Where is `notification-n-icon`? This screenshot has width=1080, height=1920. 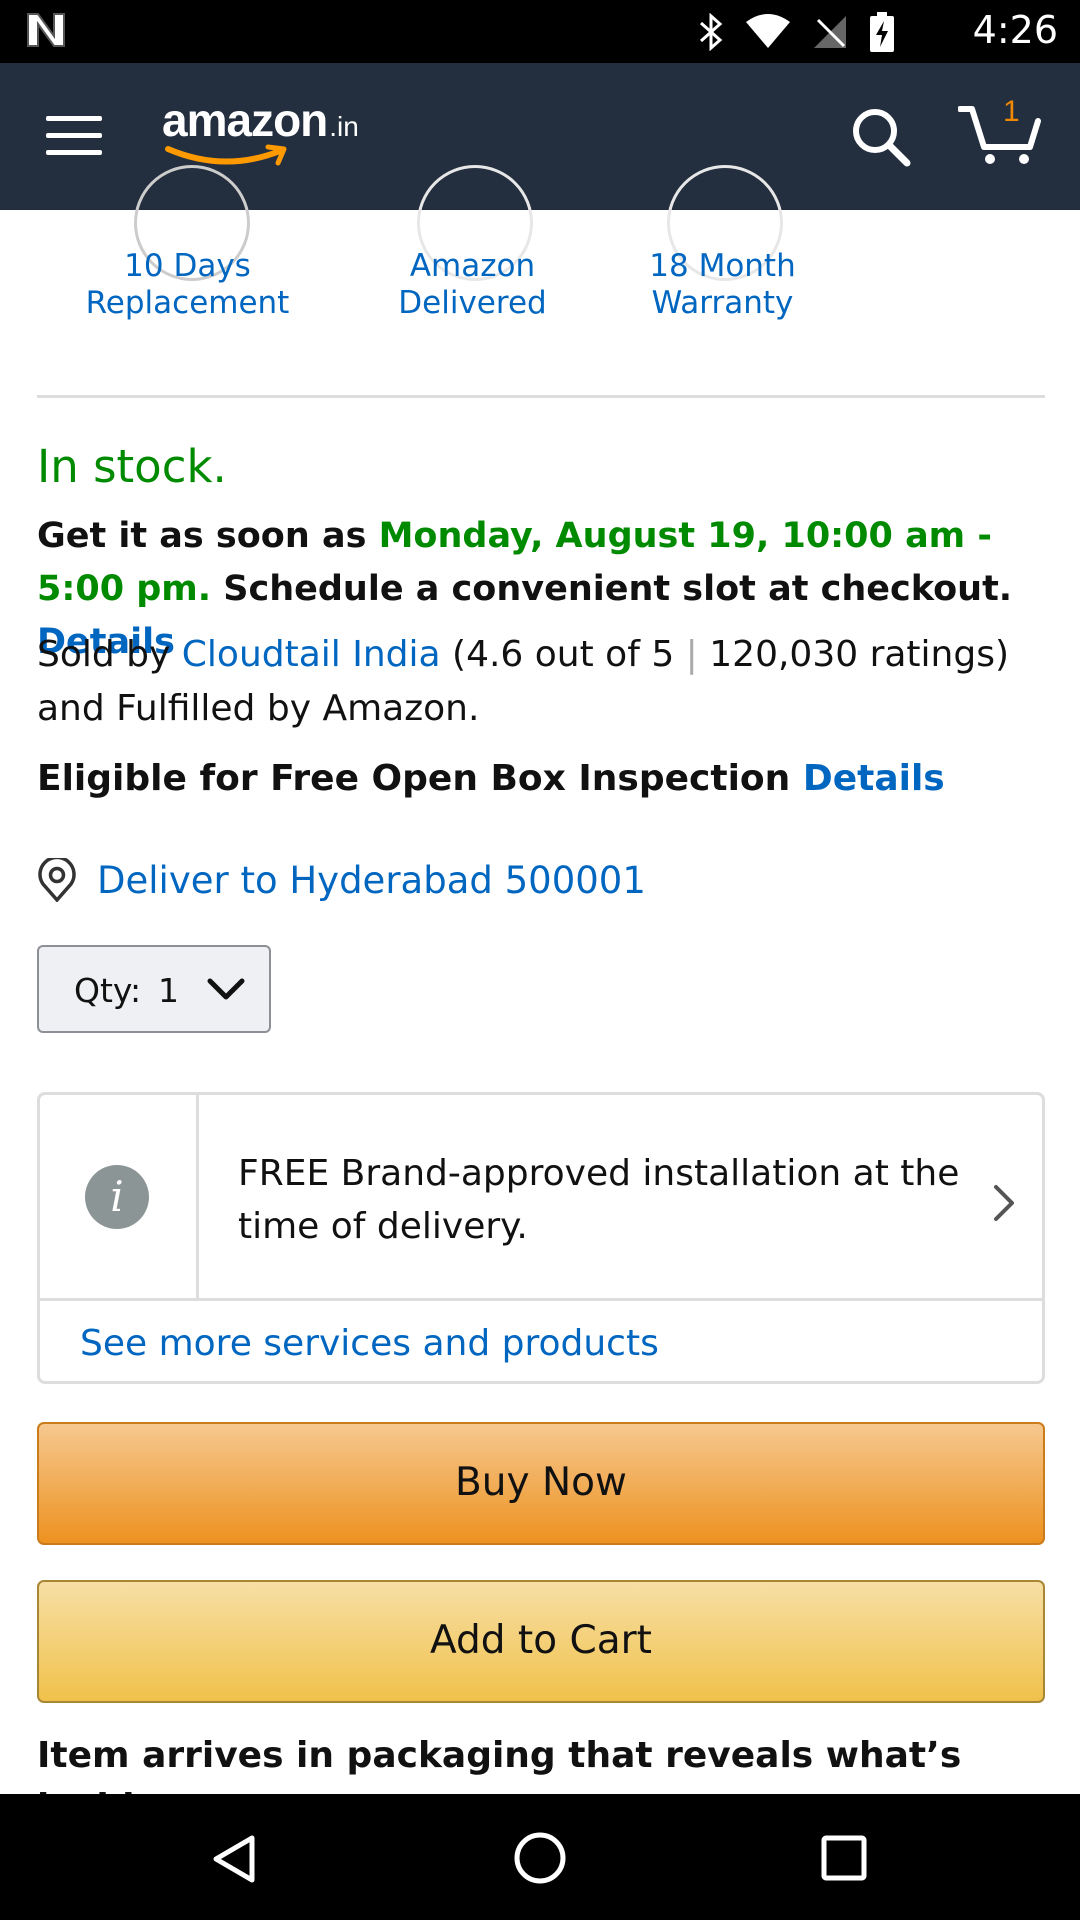 notification-n-icon is located at coordinates (46, 30).